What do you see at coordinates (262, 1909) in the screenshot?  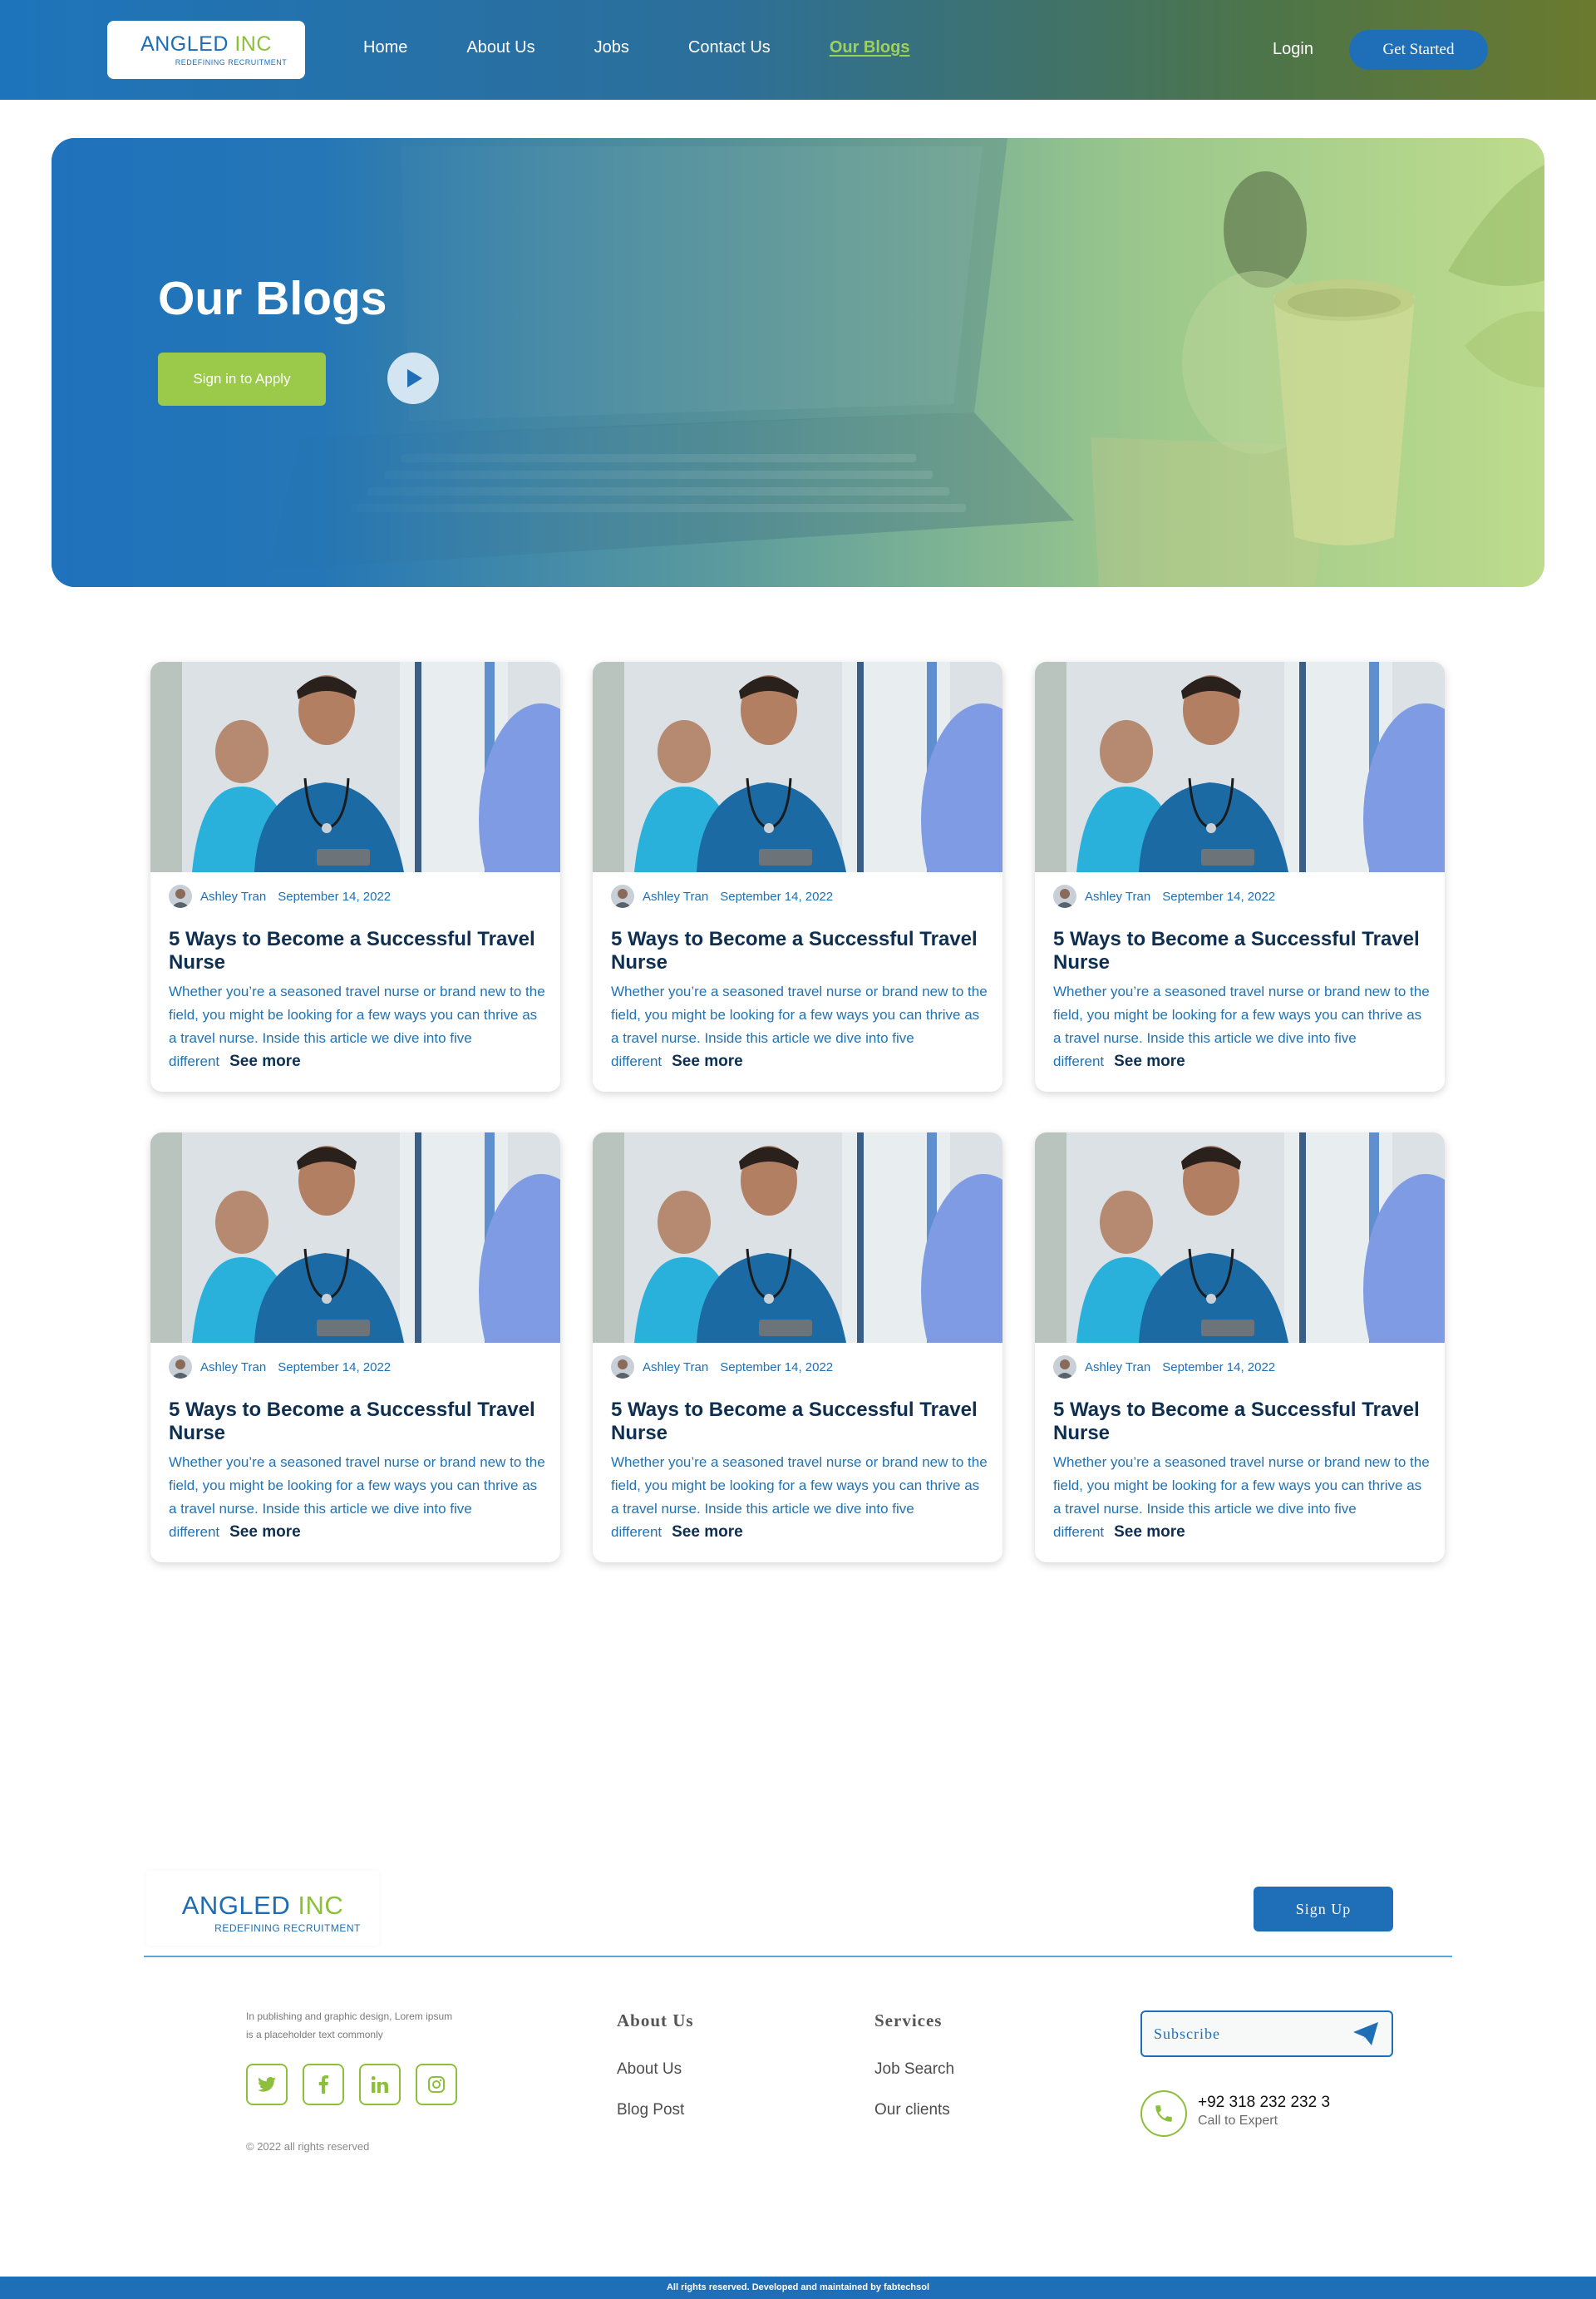 I see `footer-logo: ANGLED INC REDEFINING RECRUITMENT` at bounding box center [262, 1909].